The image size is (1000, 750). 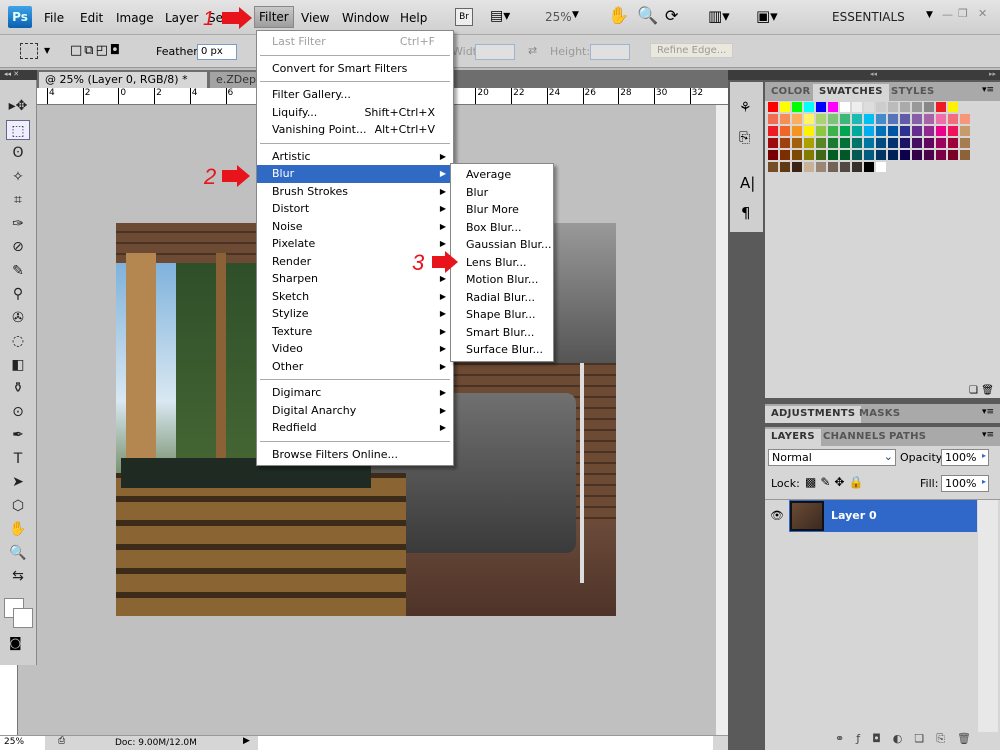 What do you see at coordinates (355, 157) in the screenshot?
I see `filter-menu-item: Artistic ▶` at bounding box center [355, 157].